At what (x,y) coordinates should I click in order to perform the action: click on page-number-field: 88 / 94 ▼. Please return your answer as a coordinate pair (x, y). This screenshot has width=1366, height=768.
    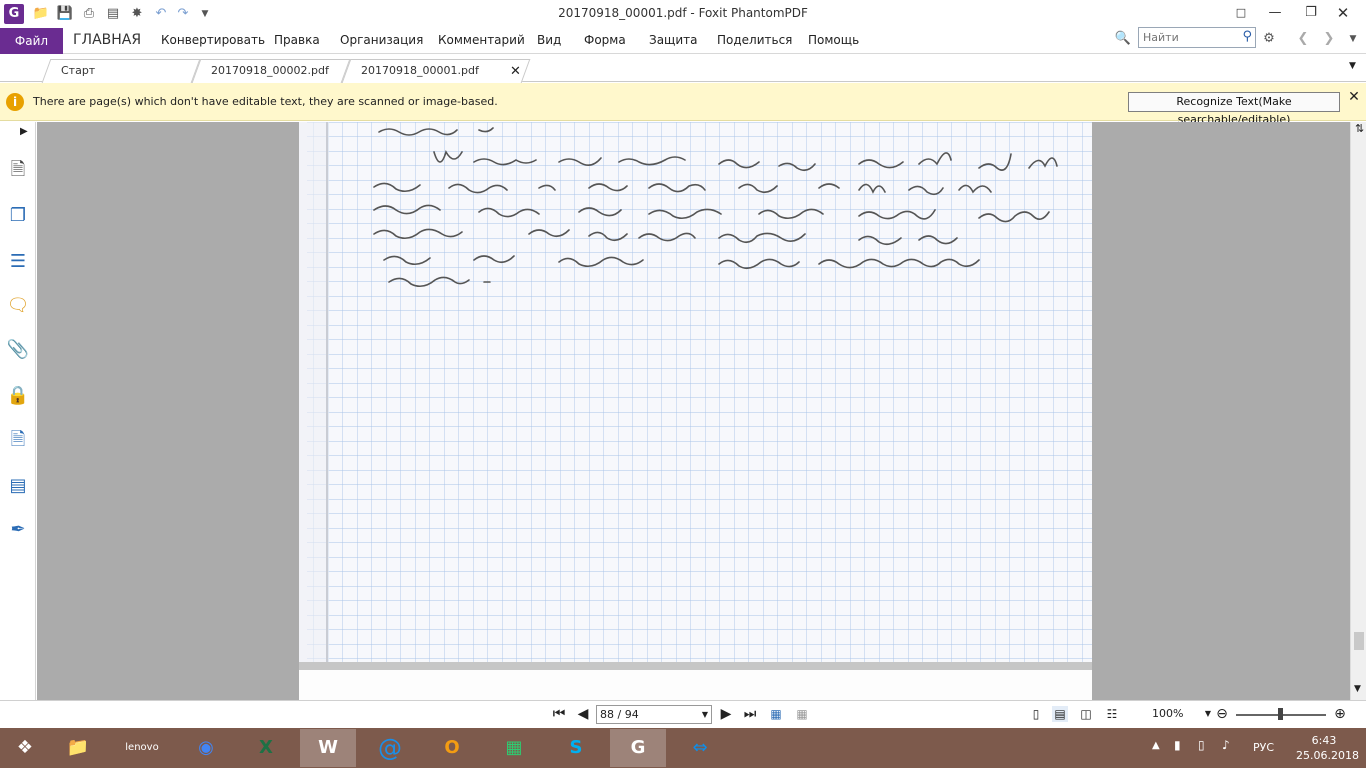
    Looking at the image, I should click on (654, 714).